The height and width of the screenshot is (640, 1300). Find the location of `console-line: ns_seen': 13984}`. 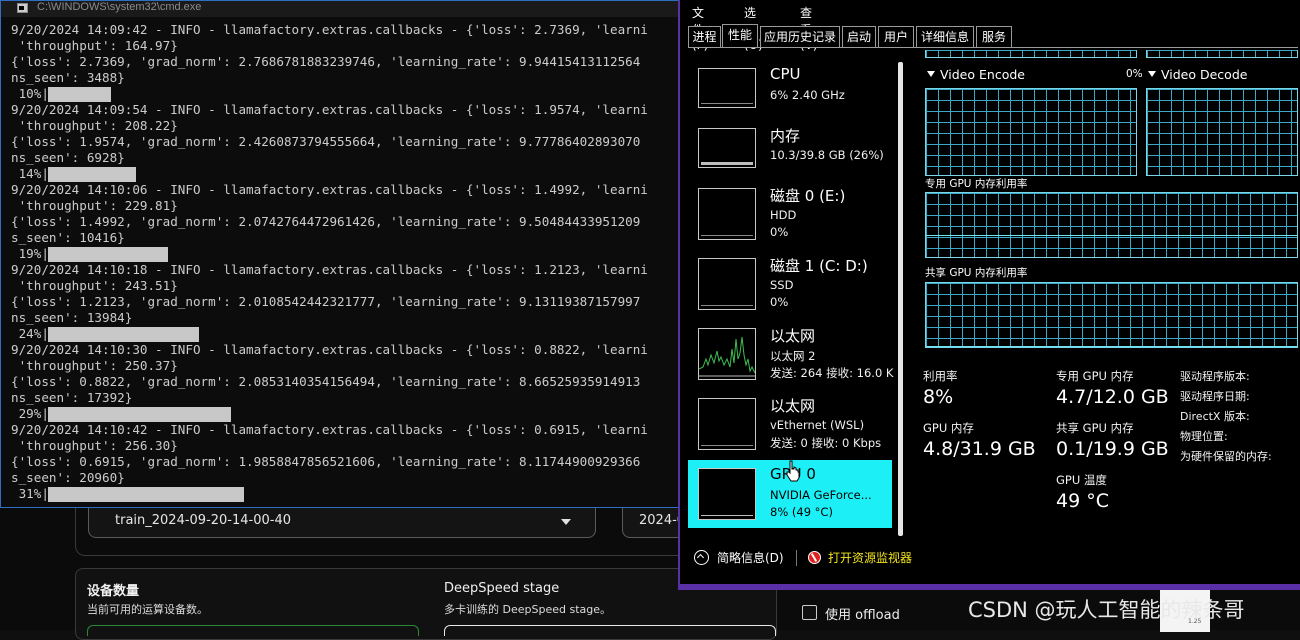

console-line: ns_seen': 13984} is located at coordinates (72, 317).